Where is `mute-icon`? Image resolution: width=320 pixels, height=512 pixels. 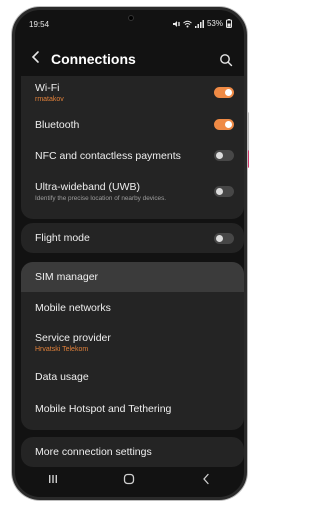 mute-icon is located at coordinates (176, 23).